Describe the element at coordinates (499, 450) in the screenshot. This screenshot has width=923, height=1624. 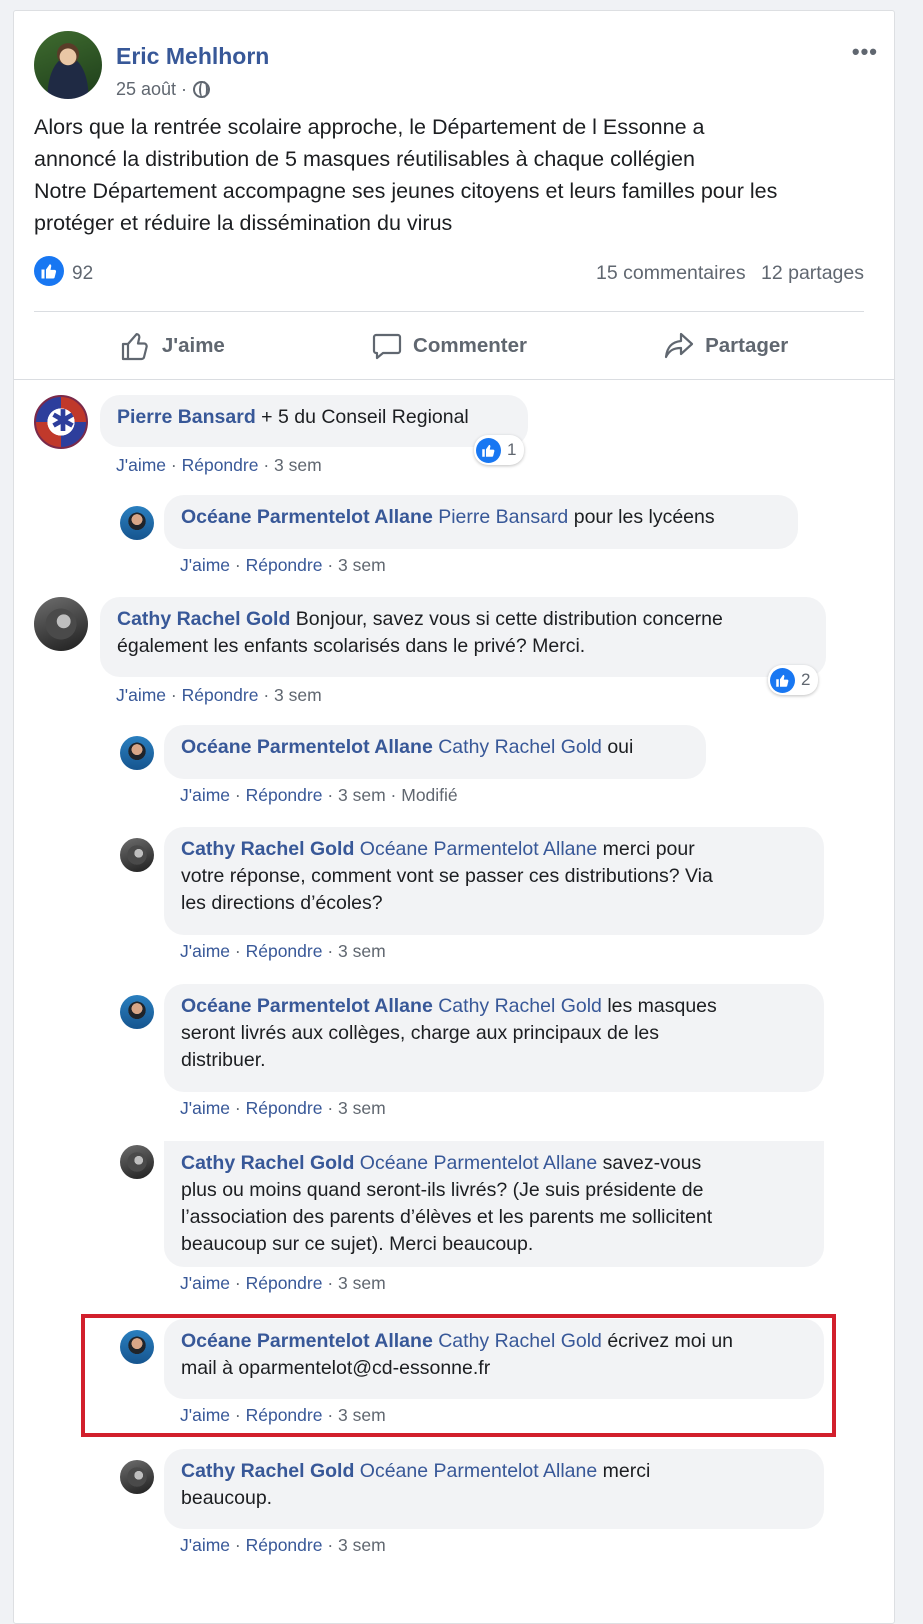
I see `comment-reactions: 1` at that location.